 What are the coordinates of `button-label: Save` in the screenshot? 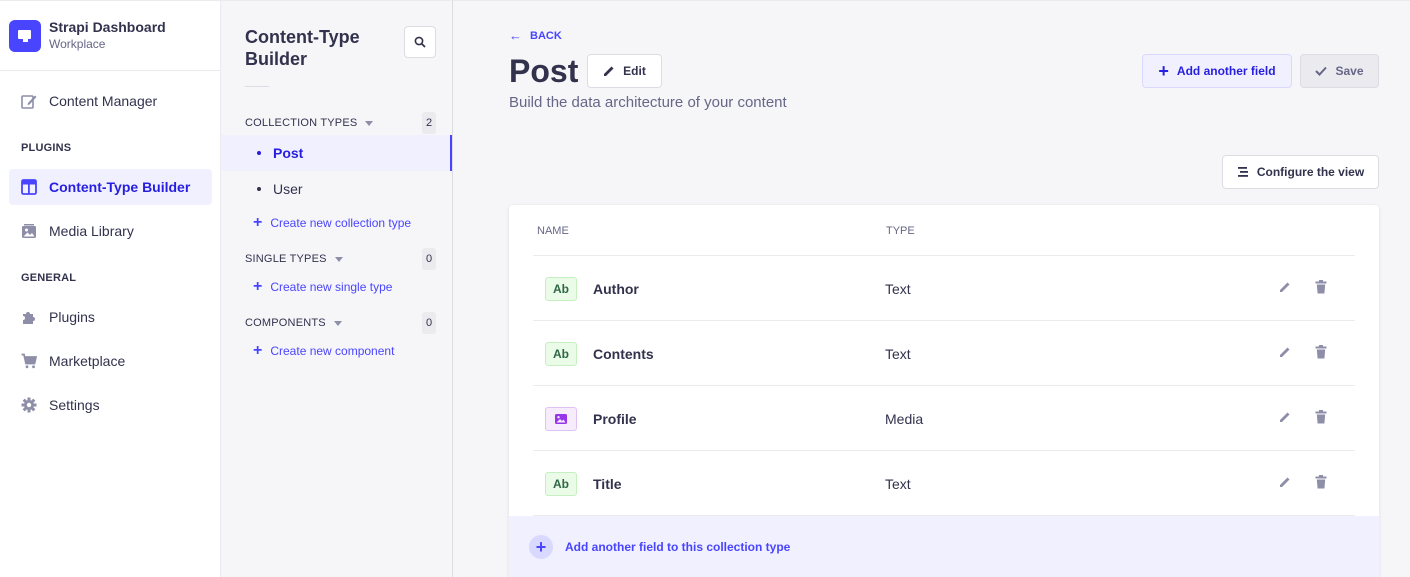 It's located at (1349, 71).